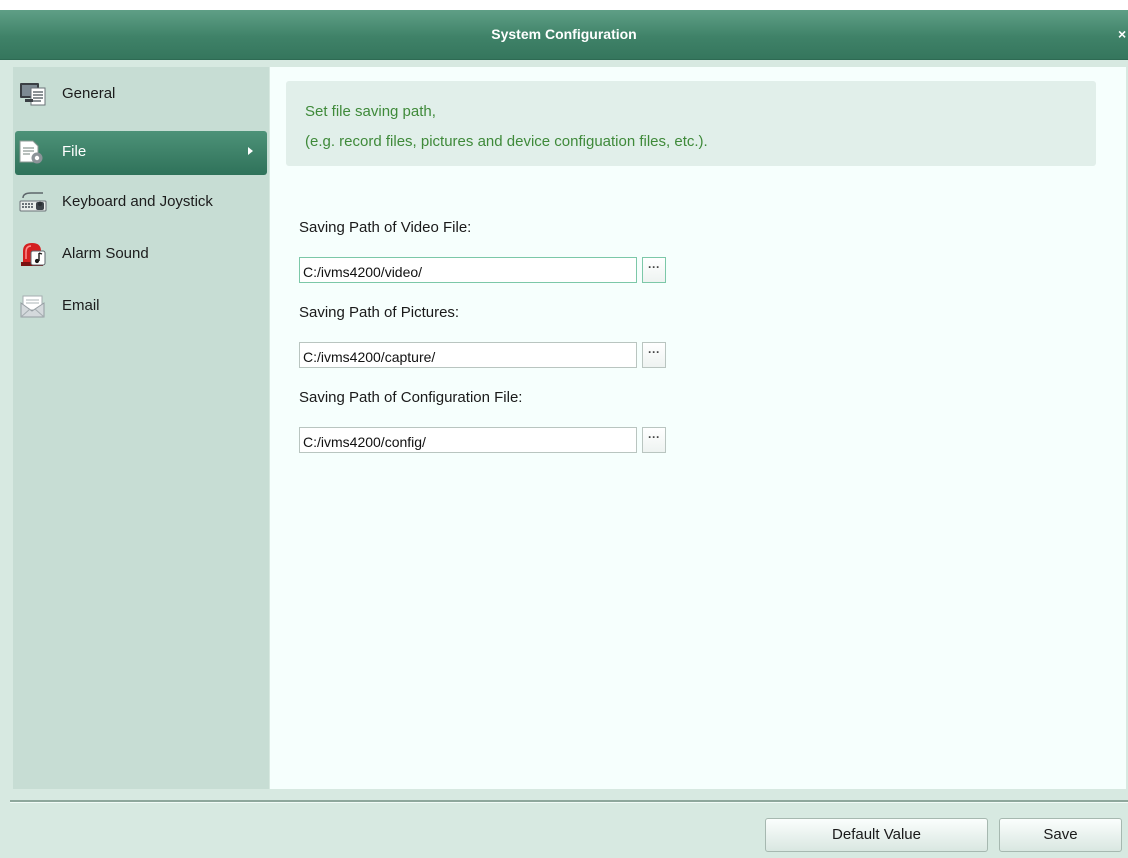  I want to click on sidebar-item-label: Keyboard and Joystick, so click(137, 201).